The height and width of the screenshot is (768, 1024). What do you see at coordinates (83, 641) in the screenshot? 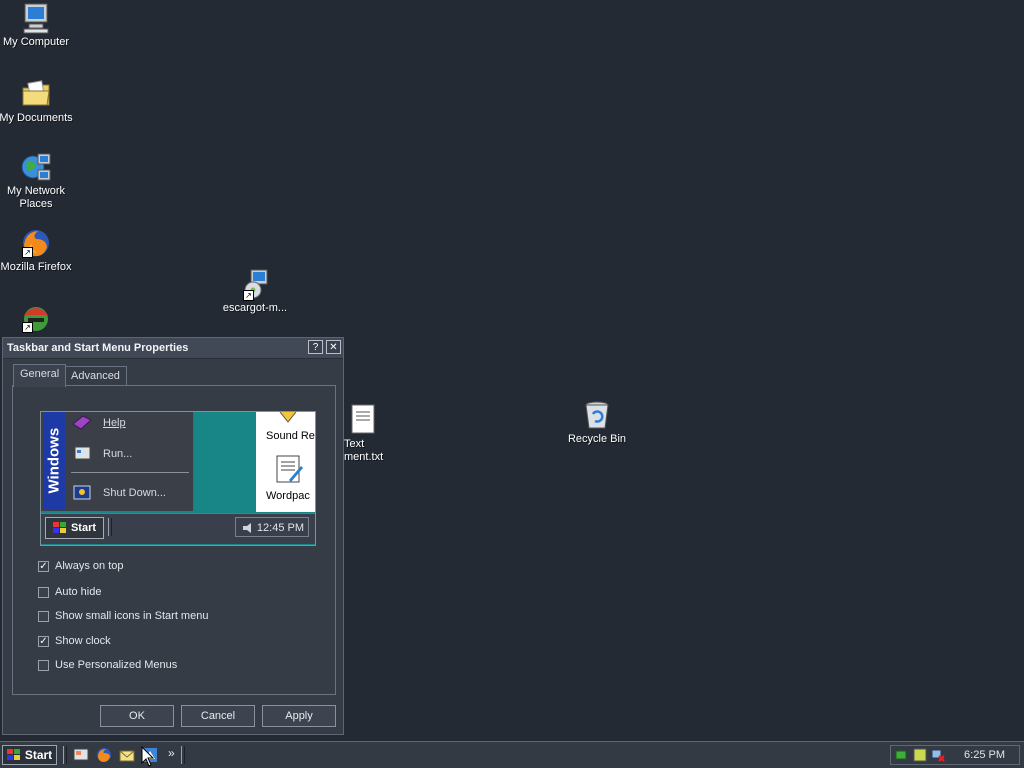
I see `option-label: Show clock` at bounding box center [83, 641].